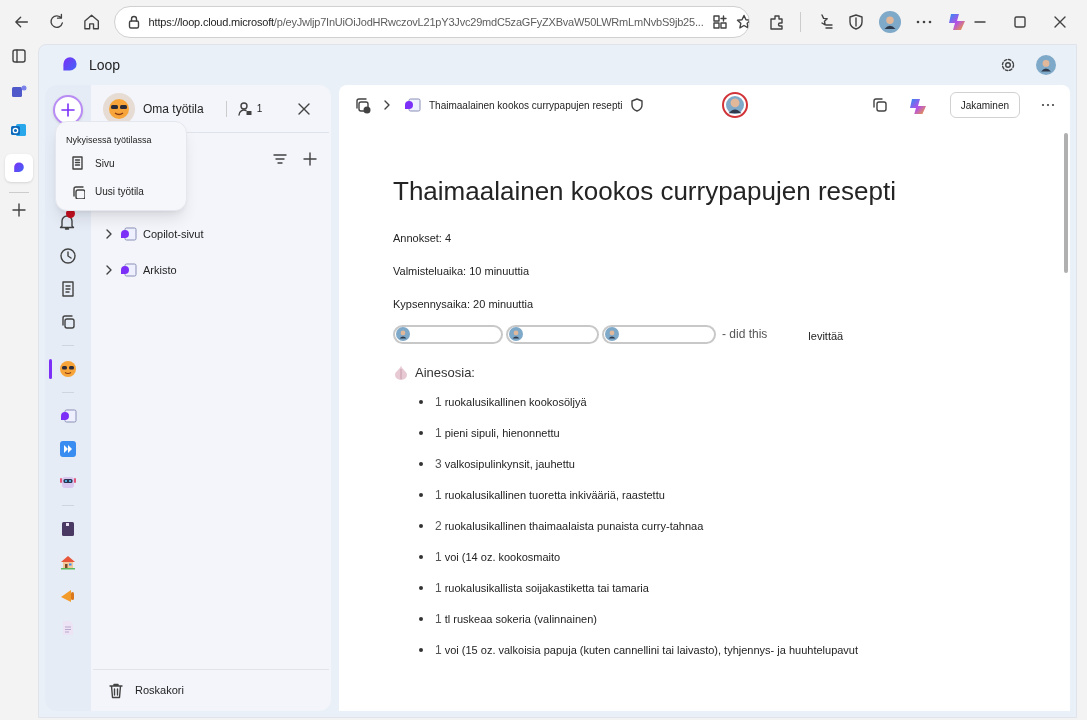 The height and width of the screenshot is (720, 1087). Describe the element at coordinates (745, 335) in the screenshot. I see `body-text: - did this` at that location.